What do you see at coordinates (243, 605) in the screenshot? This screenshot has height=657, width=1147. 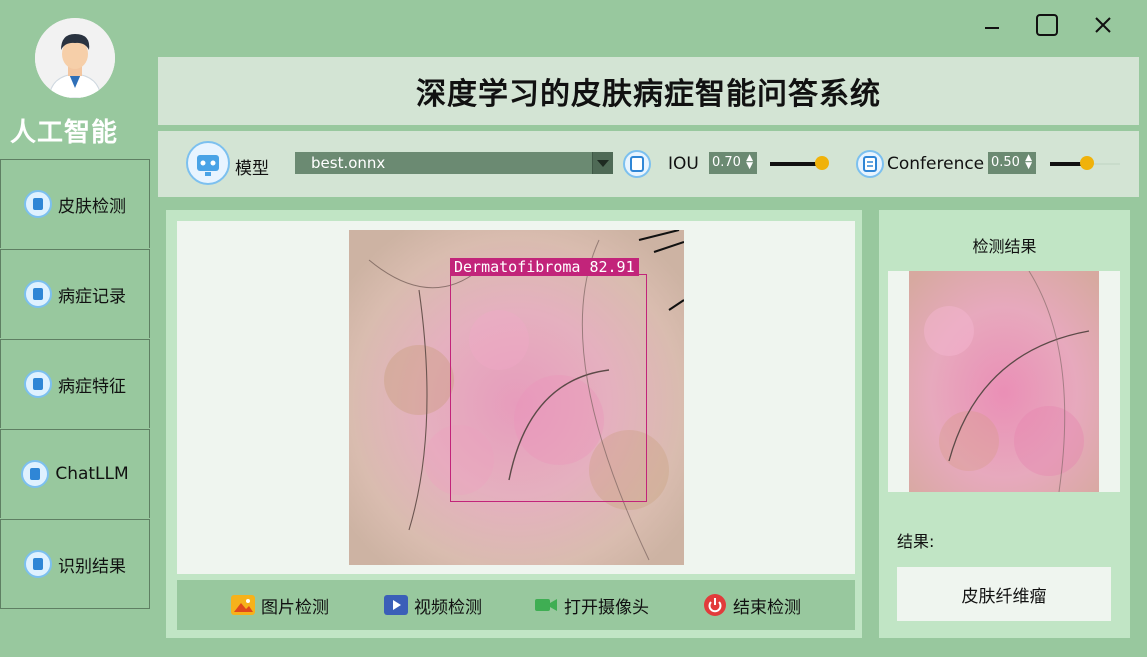 I see `image-icon` at bounding box center [243, 605].